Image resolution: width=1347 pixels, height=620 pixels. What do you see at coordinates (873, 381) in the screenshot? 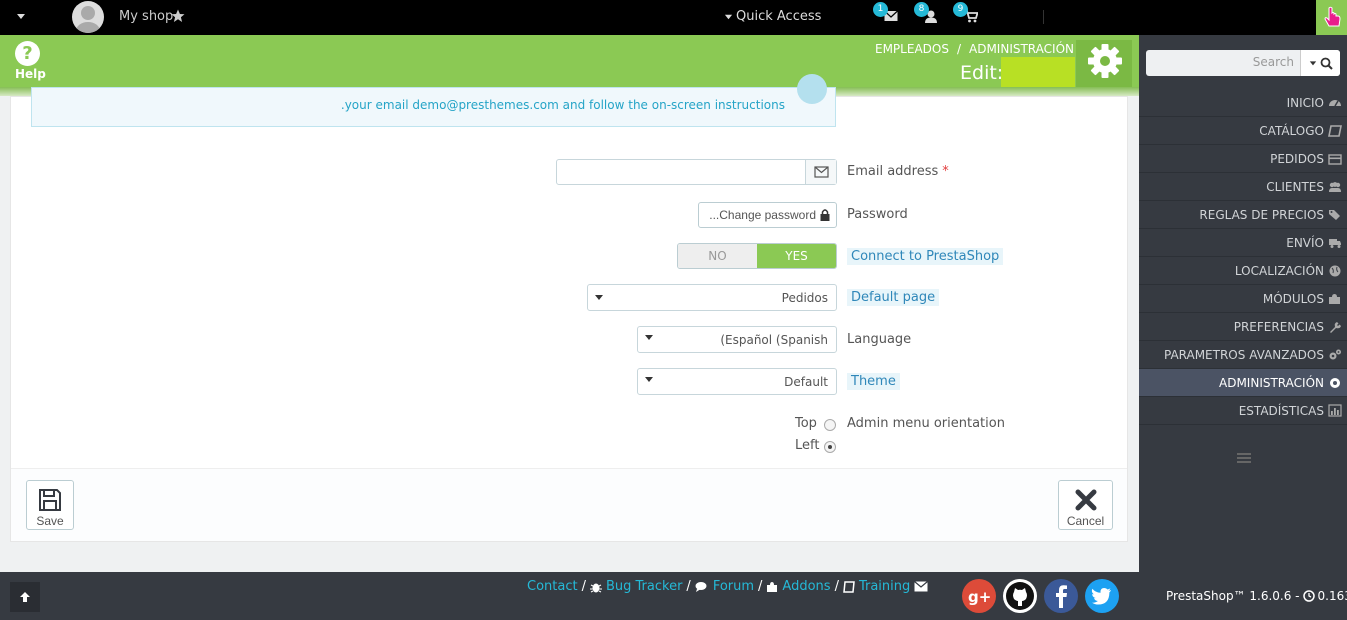
I see `theme-label: Theme` at bounding box center [873, 381].